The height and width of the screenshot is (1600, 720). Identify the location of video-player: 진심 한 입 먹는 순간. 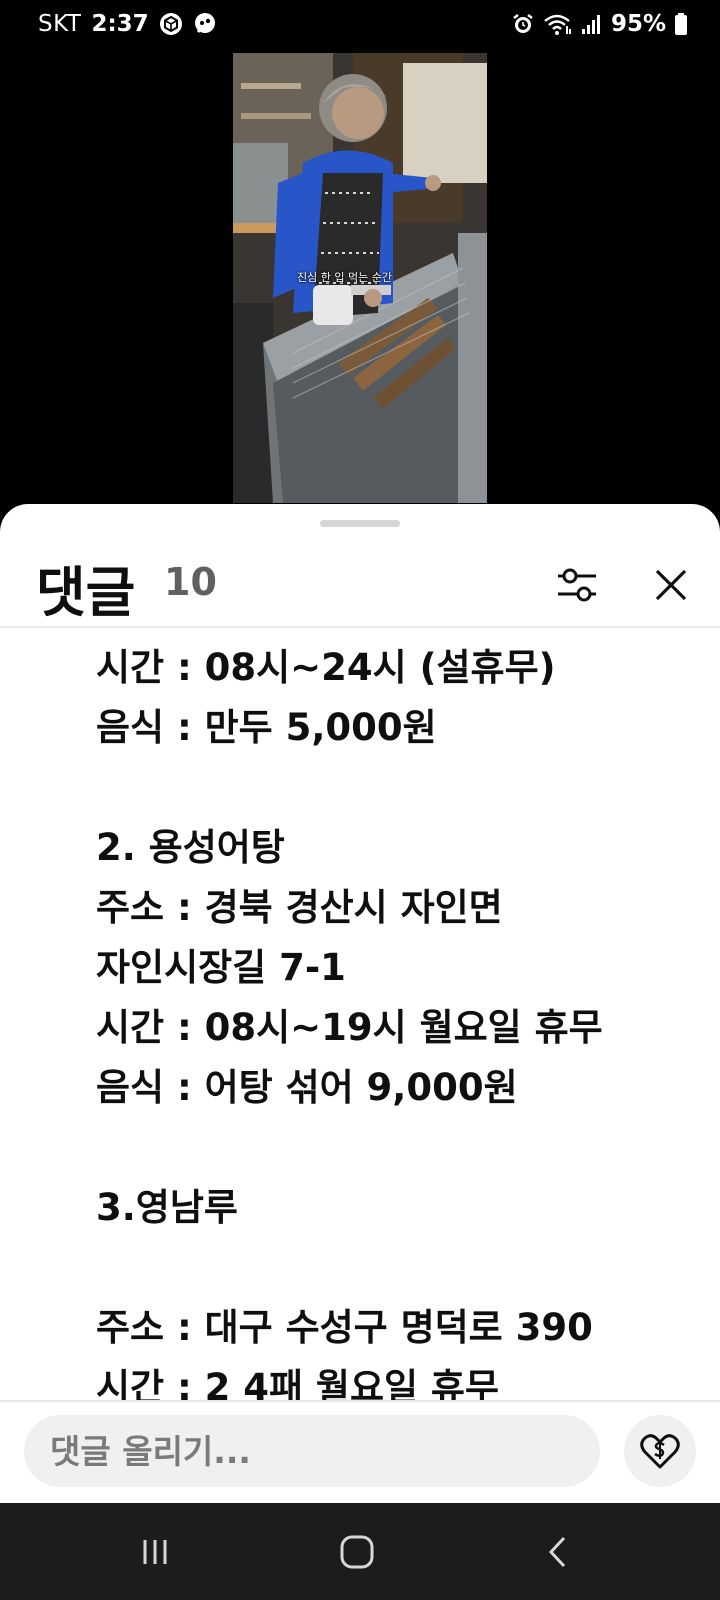
(360, 278).